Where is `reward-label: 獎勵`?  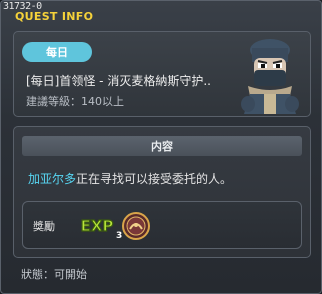 reward-label: 獎勵 is located at coordinates (44, 226).